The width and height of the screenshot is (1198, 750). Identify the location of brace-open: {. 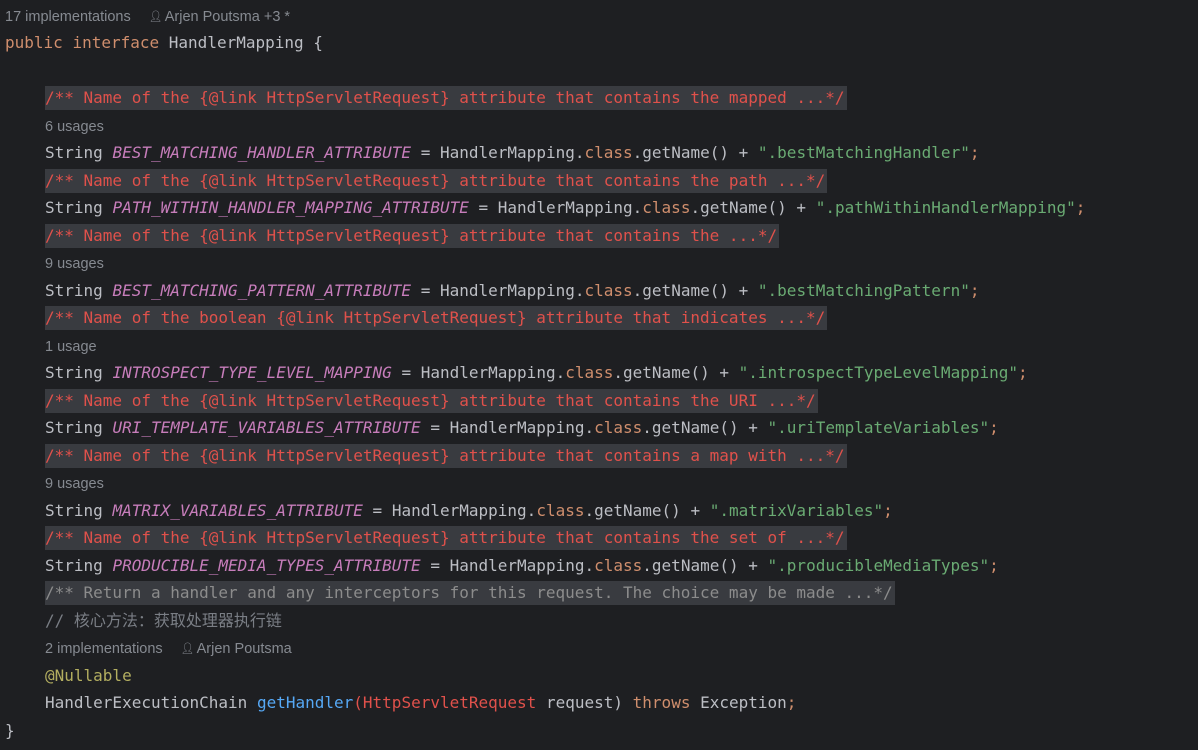
(318, 42).